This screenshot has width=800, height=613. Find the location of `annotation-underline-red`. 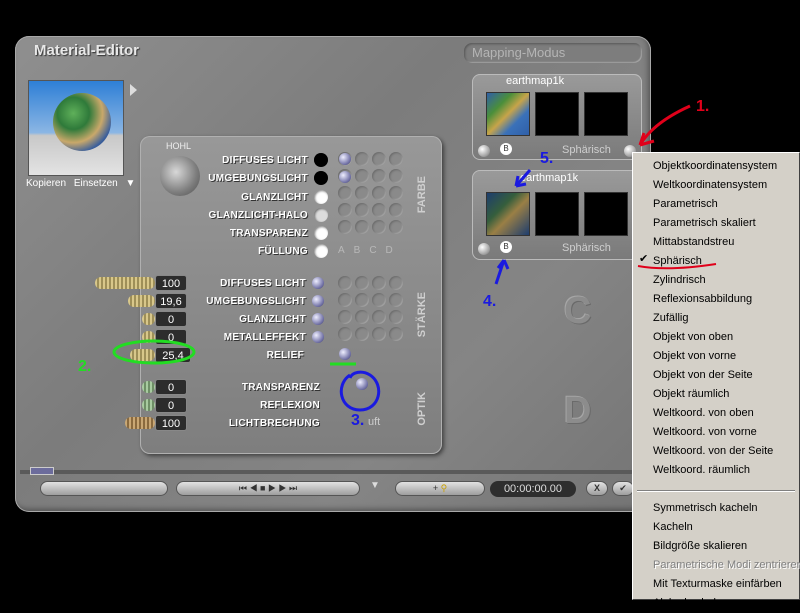

annotation-underline-red is located at coordinates (677, 266).